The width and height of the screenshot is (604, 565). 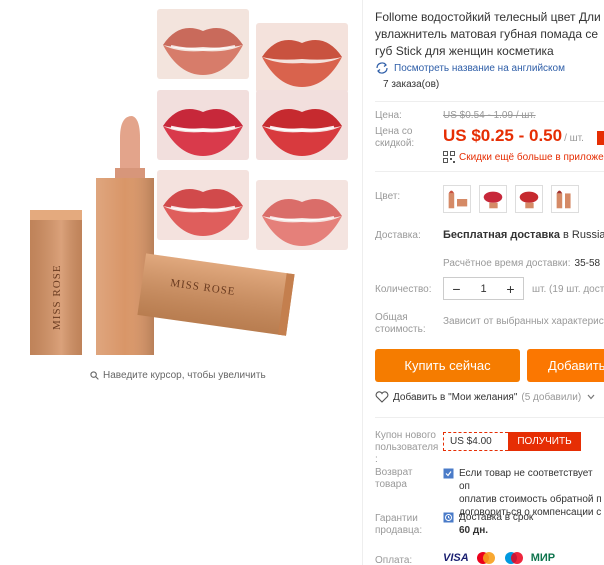 I want to click on mir-logo: МИР, so click(x=543, y=558).